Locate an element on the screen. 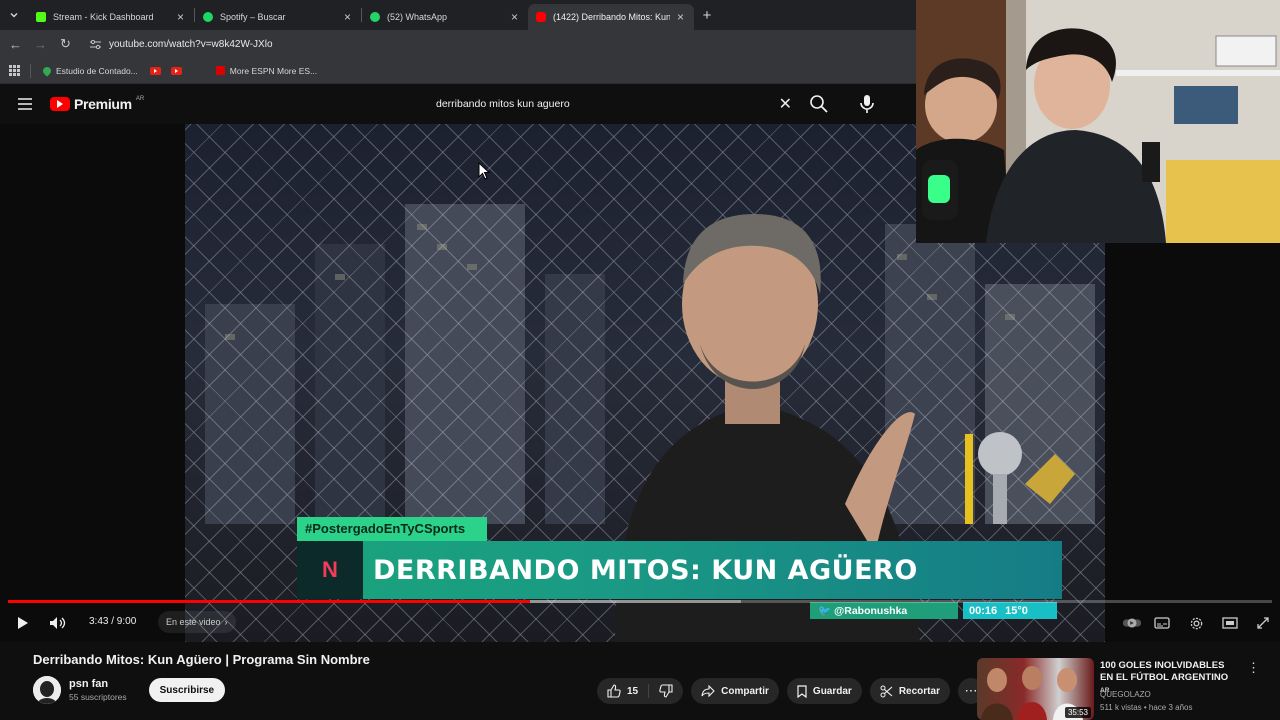  tab-search-button is located at coordinates (14, 15).